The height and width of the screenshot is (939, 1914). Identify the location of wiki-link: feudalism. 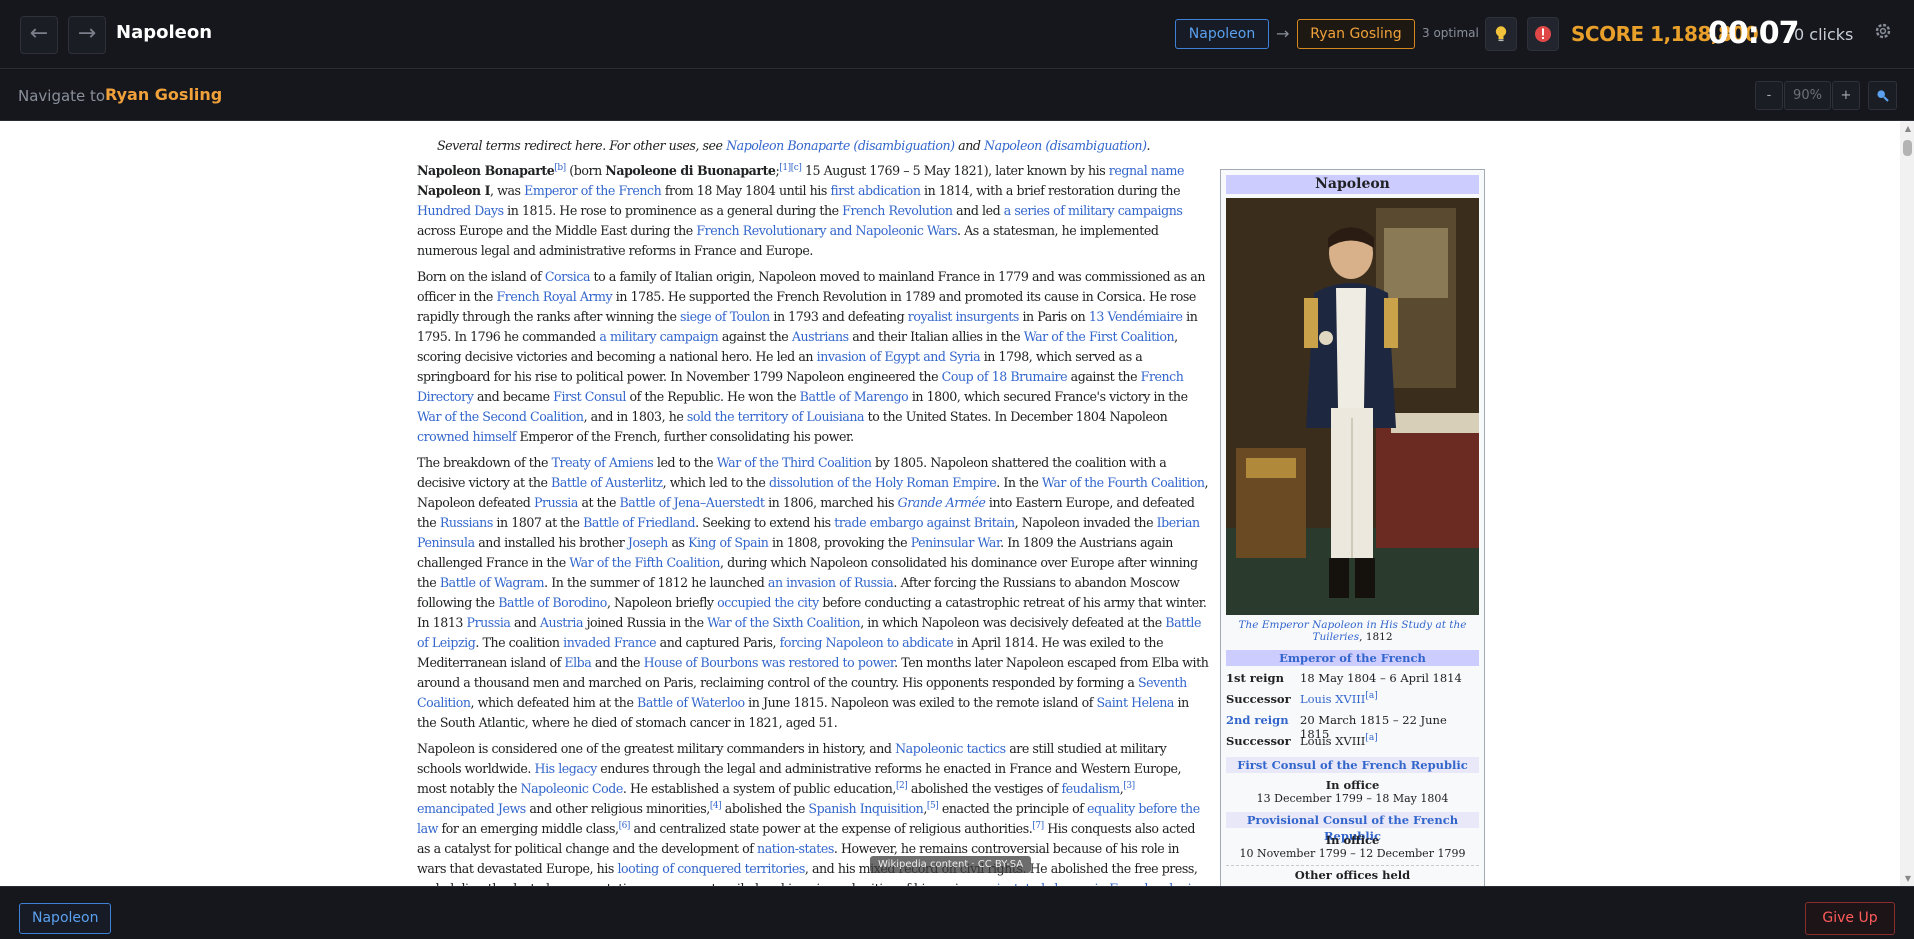
(1090, 788).